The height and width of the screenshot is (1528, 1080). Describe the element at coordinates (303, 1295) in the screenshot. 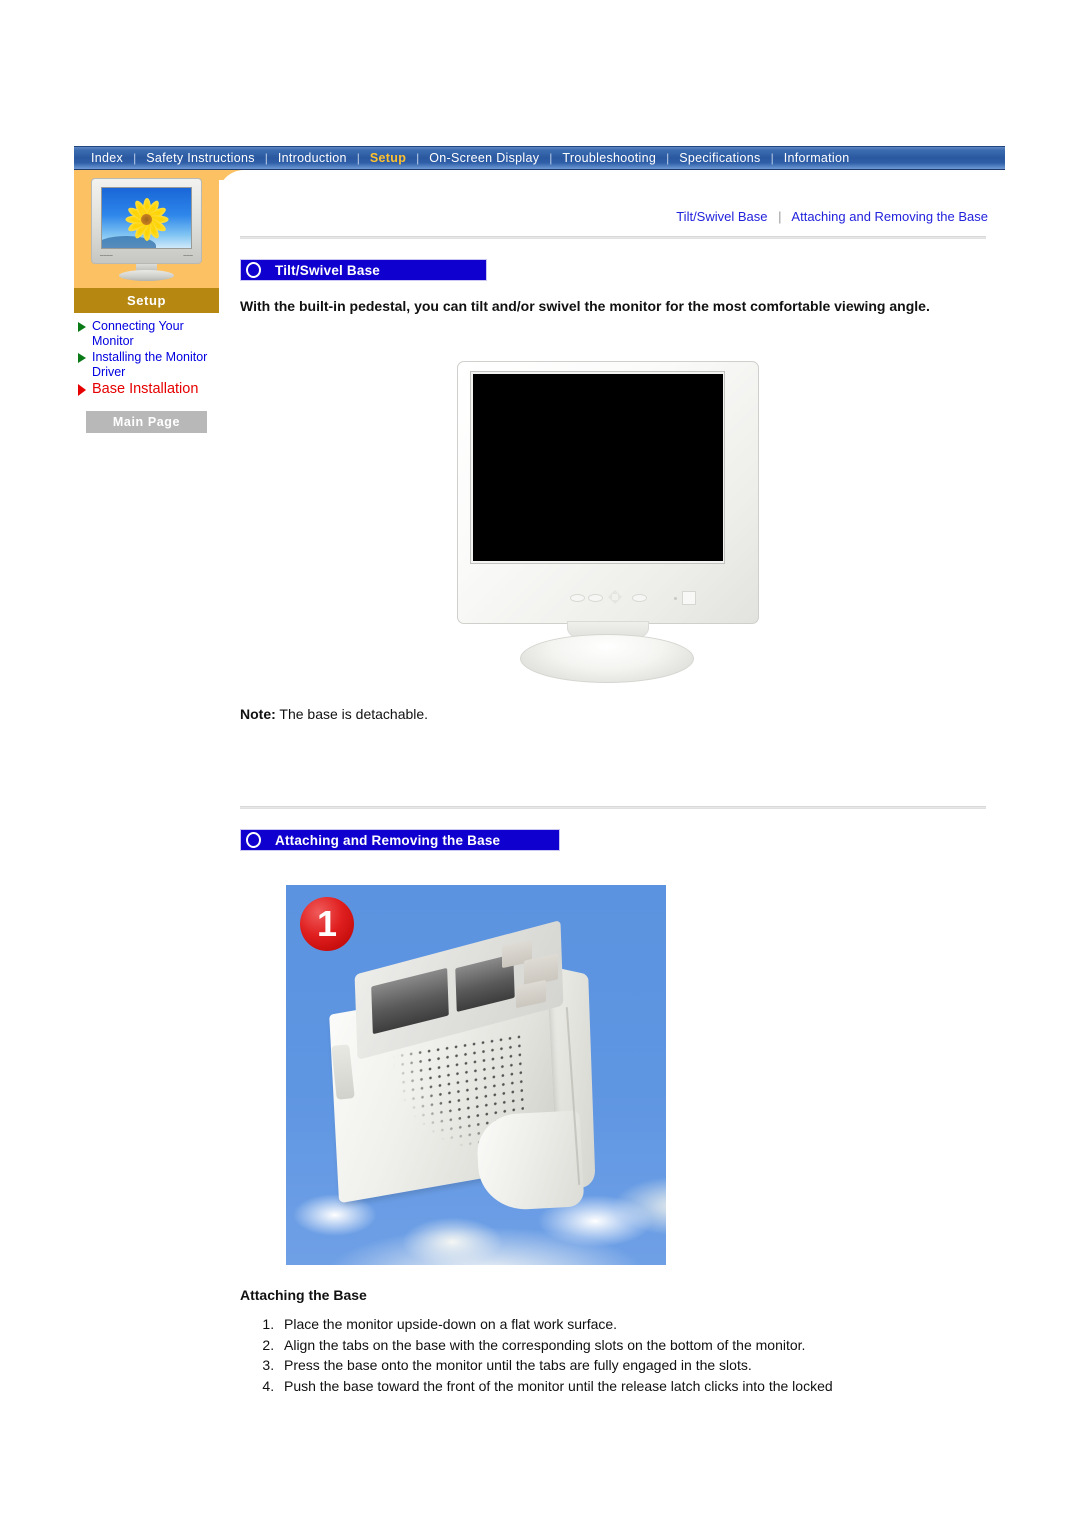

I see `subheading-attaching-the-base: Attaching the Base` at that location.